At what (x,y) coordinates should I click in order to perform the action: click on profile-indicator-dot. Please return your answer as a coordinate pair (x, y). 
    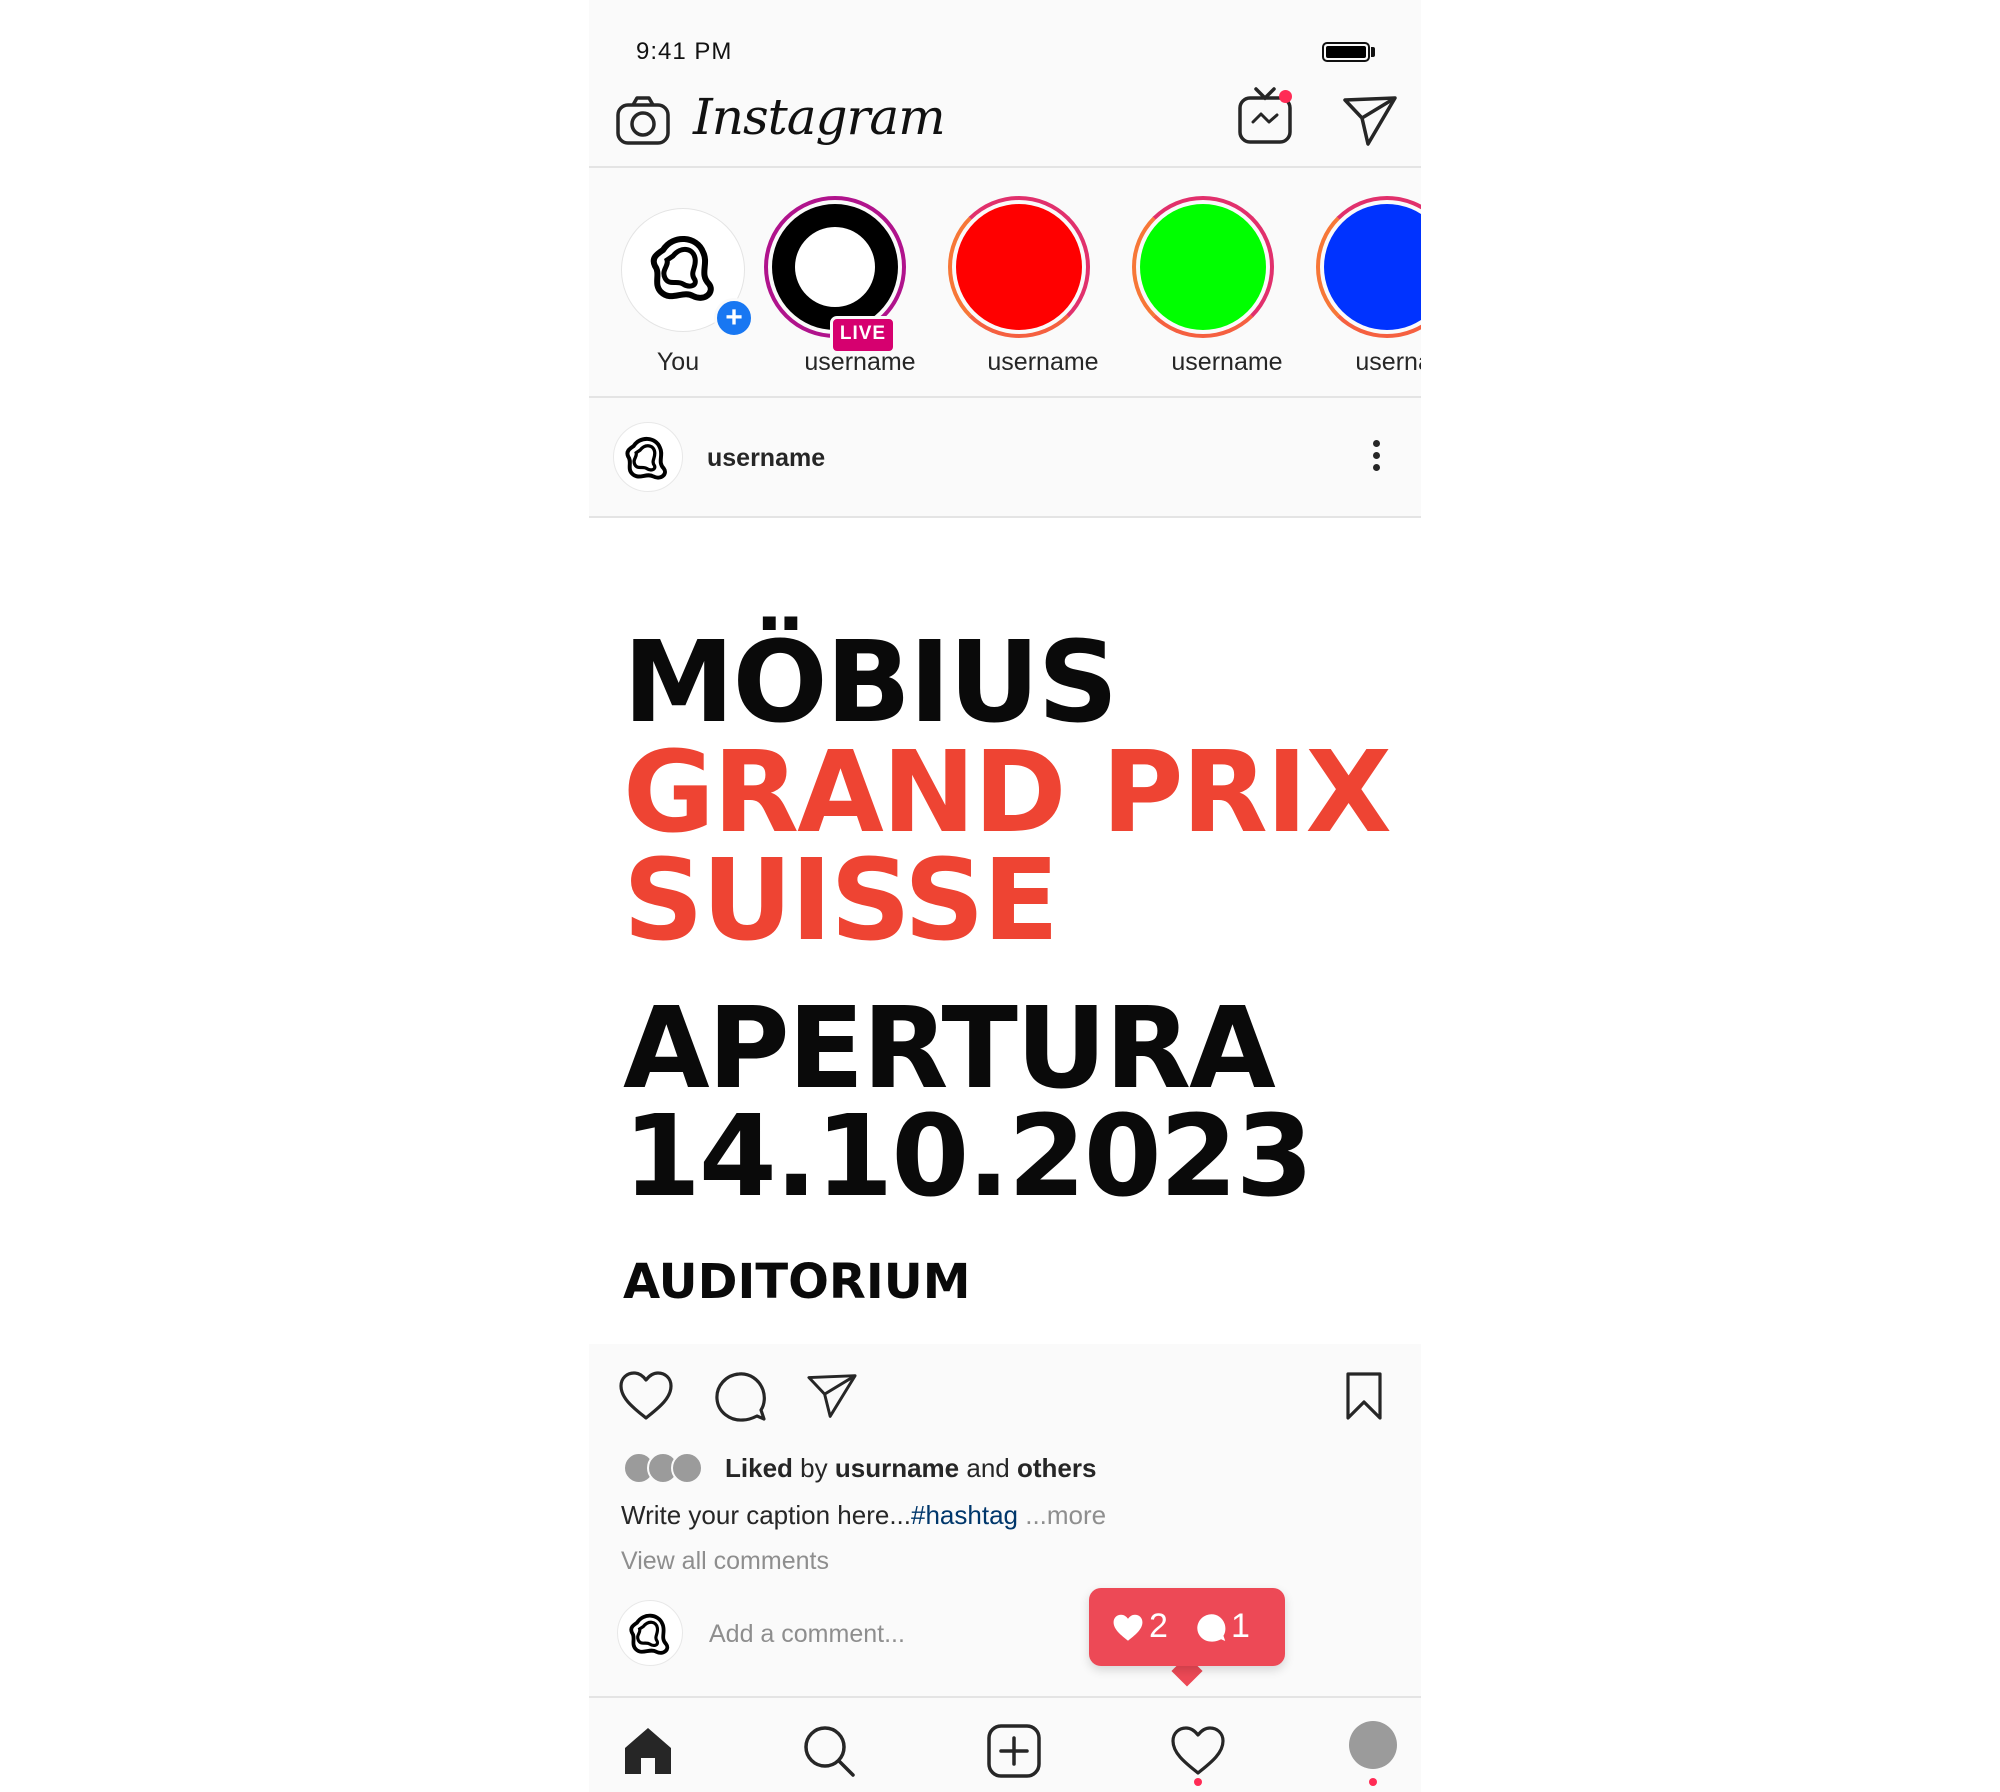
    Looking at the image, I should click on (1373, 1782).